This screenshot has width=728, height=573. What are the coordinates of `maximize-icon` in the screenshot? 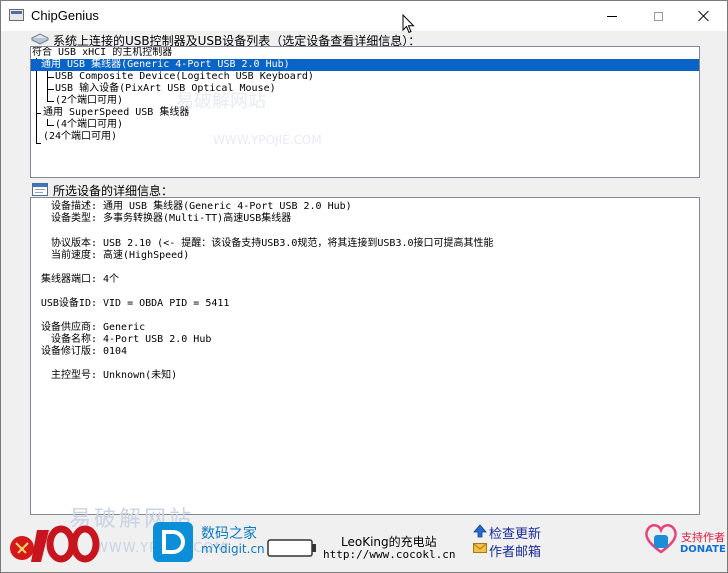 It's located at (658, 16).